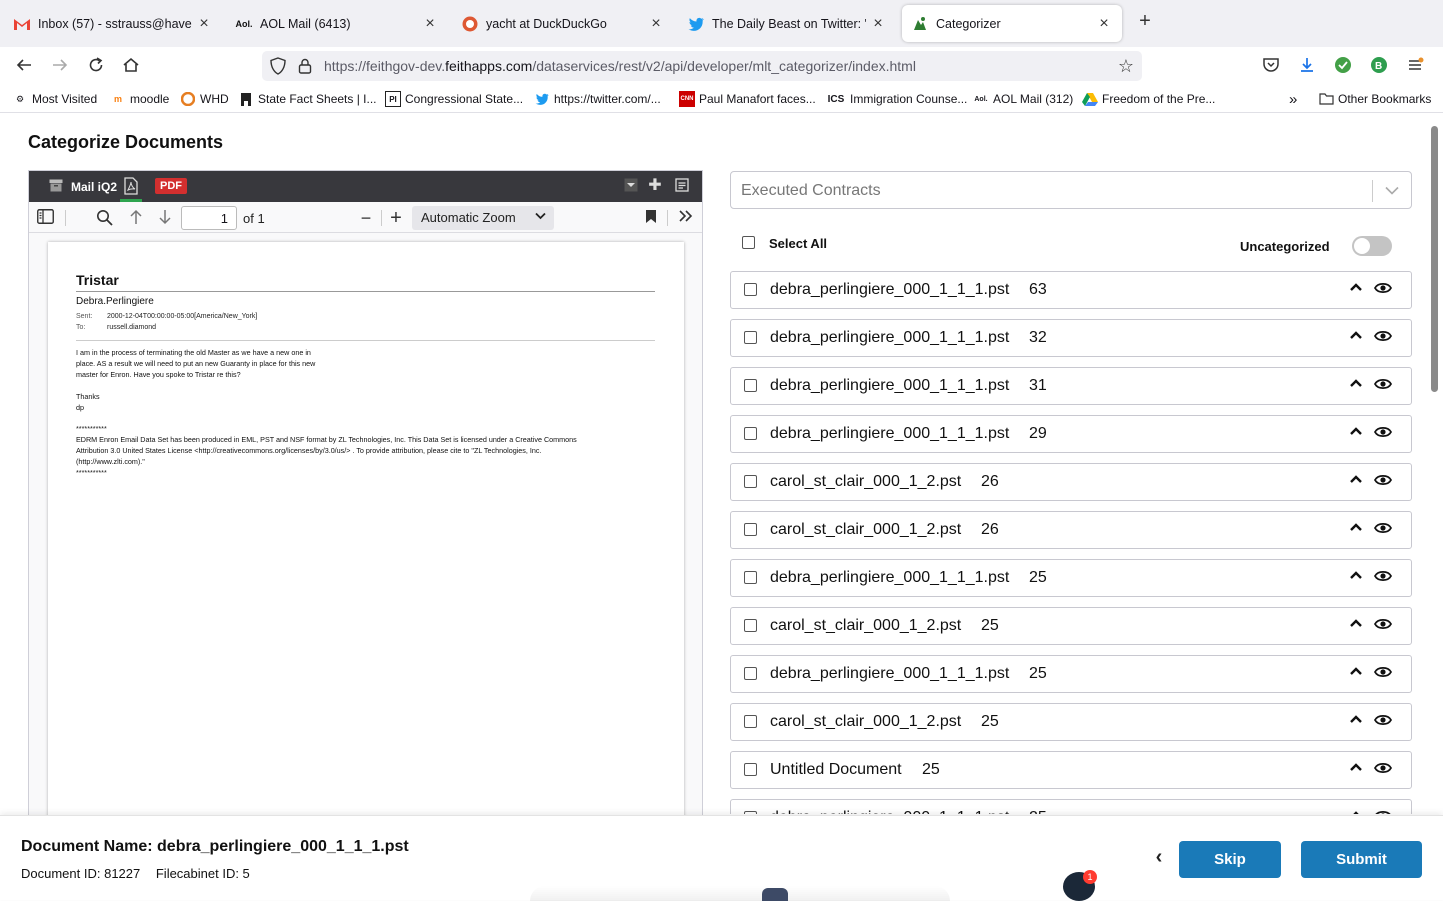  I want to click on sidebar-toggle-icon, so click(45, 218).